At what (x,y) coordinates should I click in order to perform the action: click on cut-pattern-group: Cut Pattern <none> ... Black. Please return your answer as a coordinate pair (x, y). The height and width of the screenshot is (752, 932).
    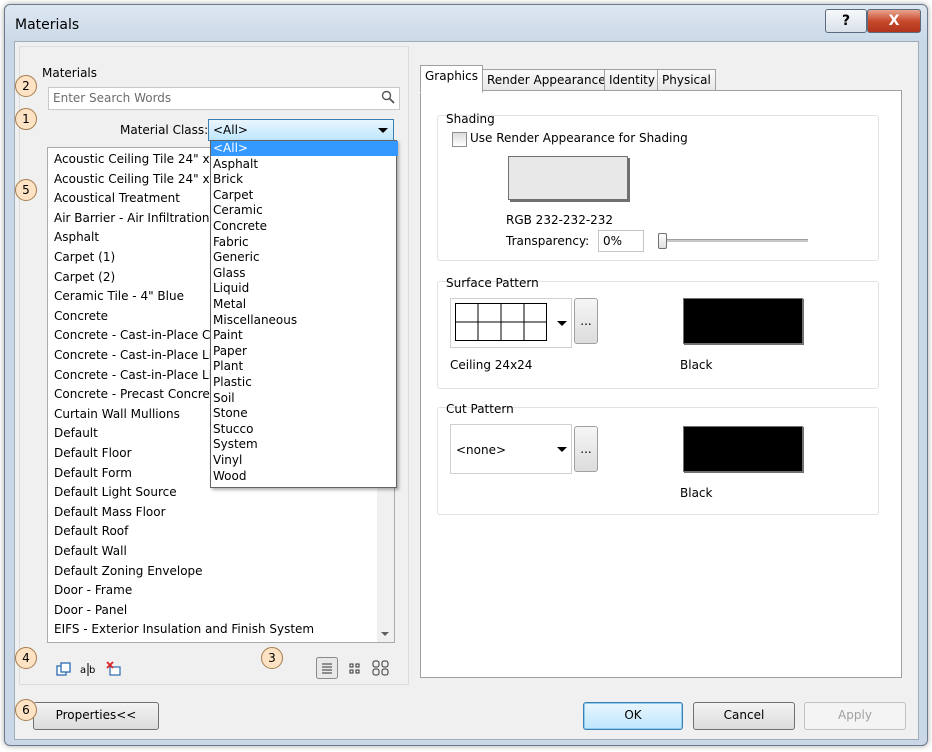
    Looking at the image, I should click on (658, 458).